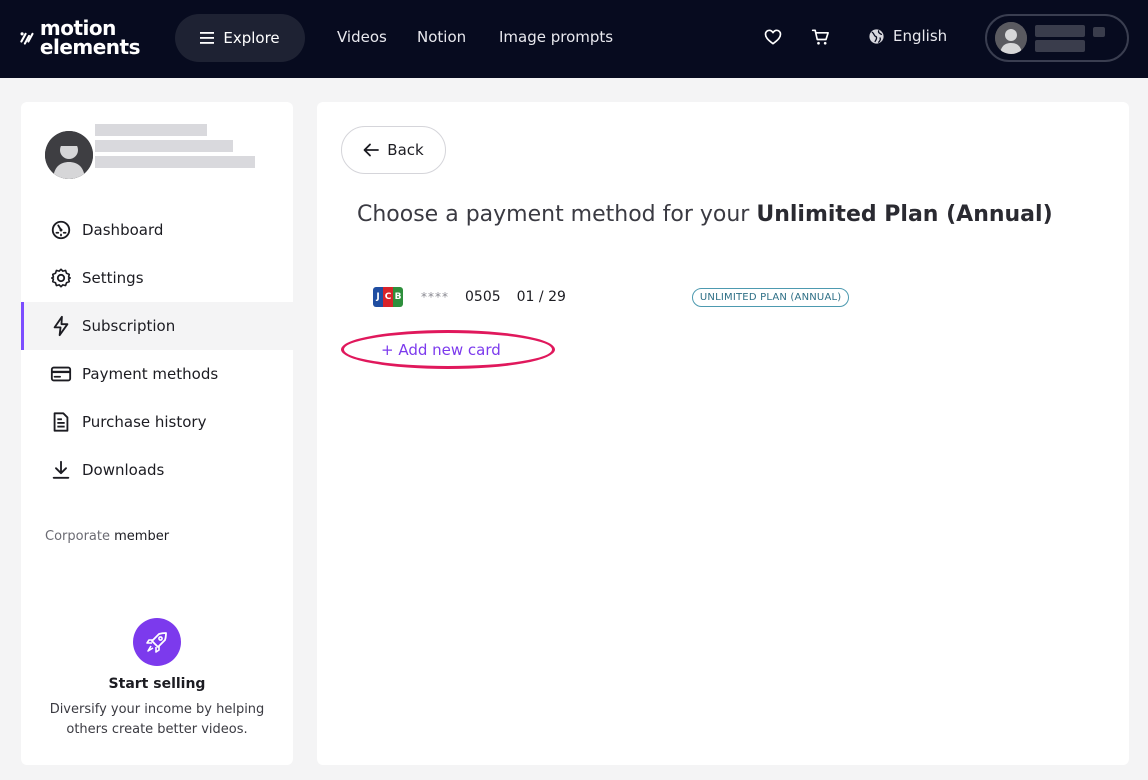  What do you see at coordinates (1011, 38) in the screenshot?
I see `avatar-icon` at bounding box center [1011, 38].